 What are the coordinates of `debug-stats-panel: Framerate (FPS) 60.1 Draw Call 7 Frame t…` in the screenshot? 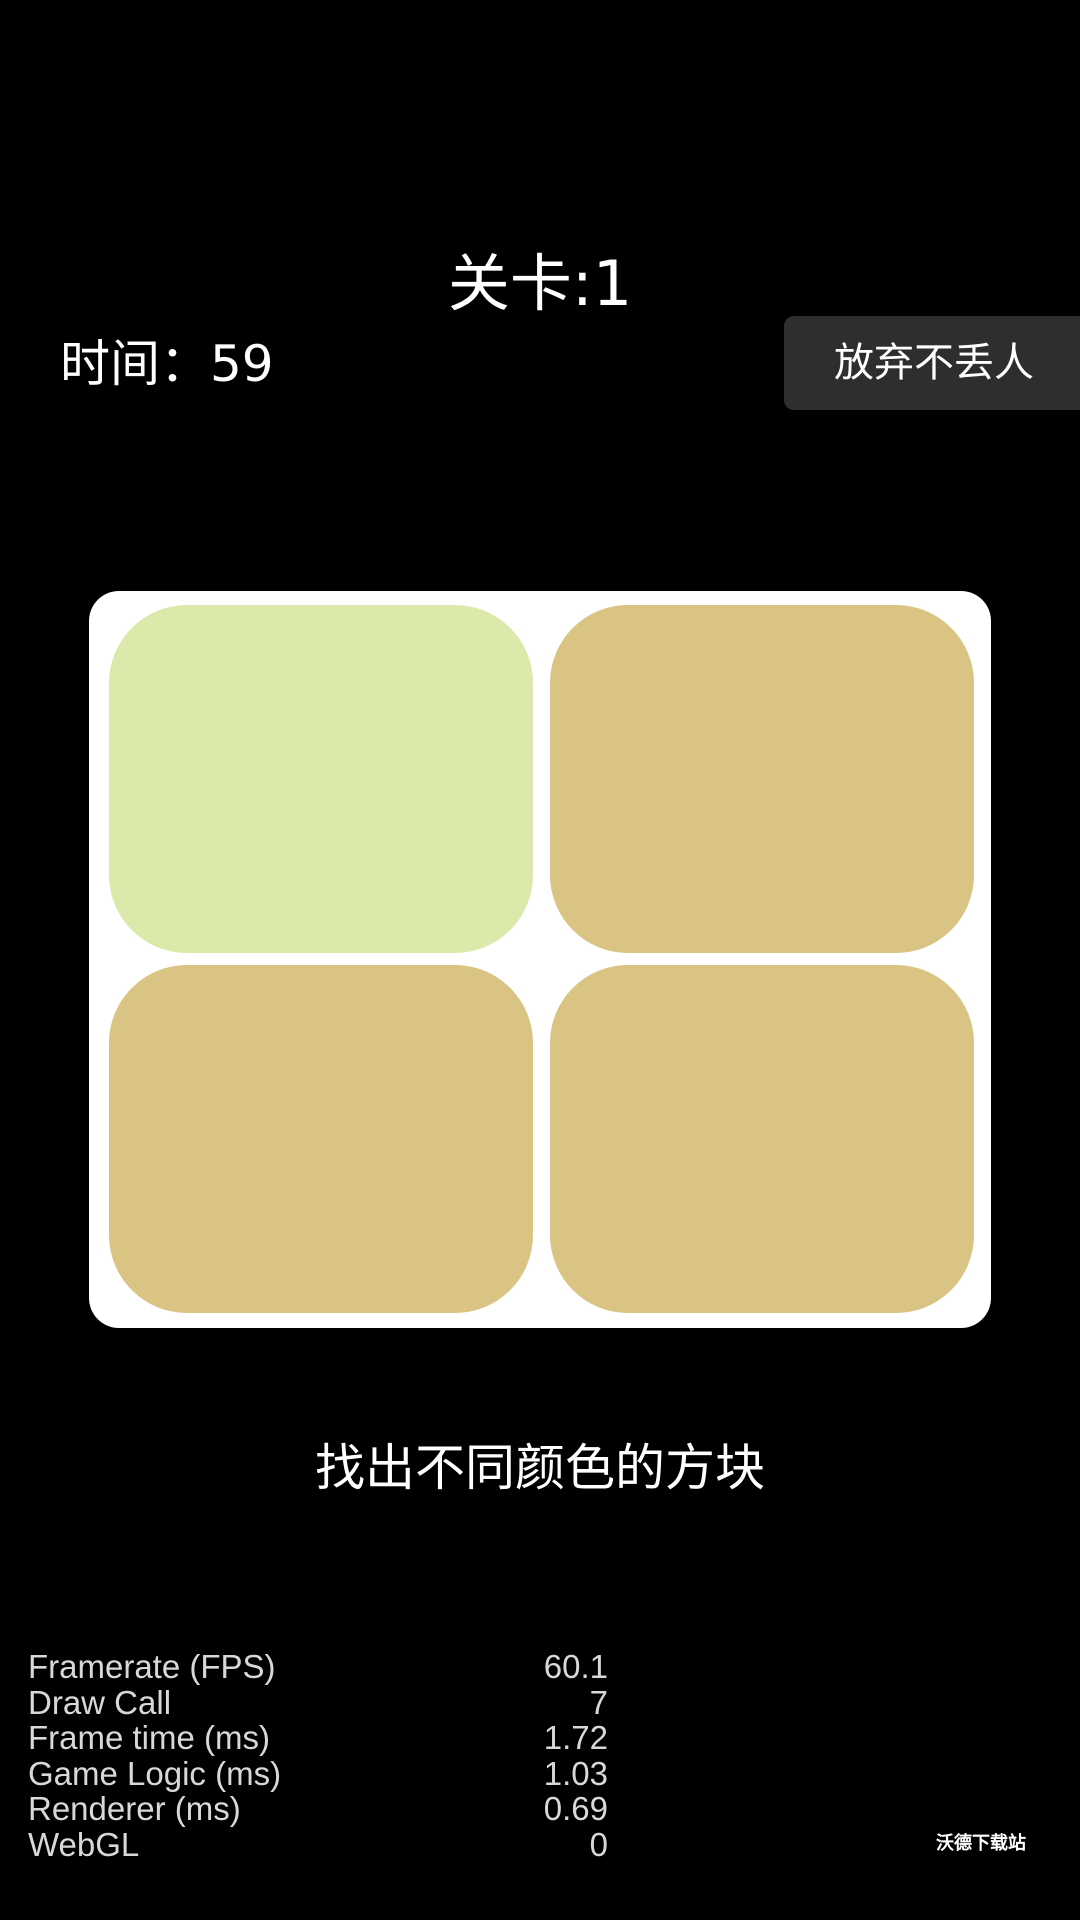 It's located at (318, 1755).